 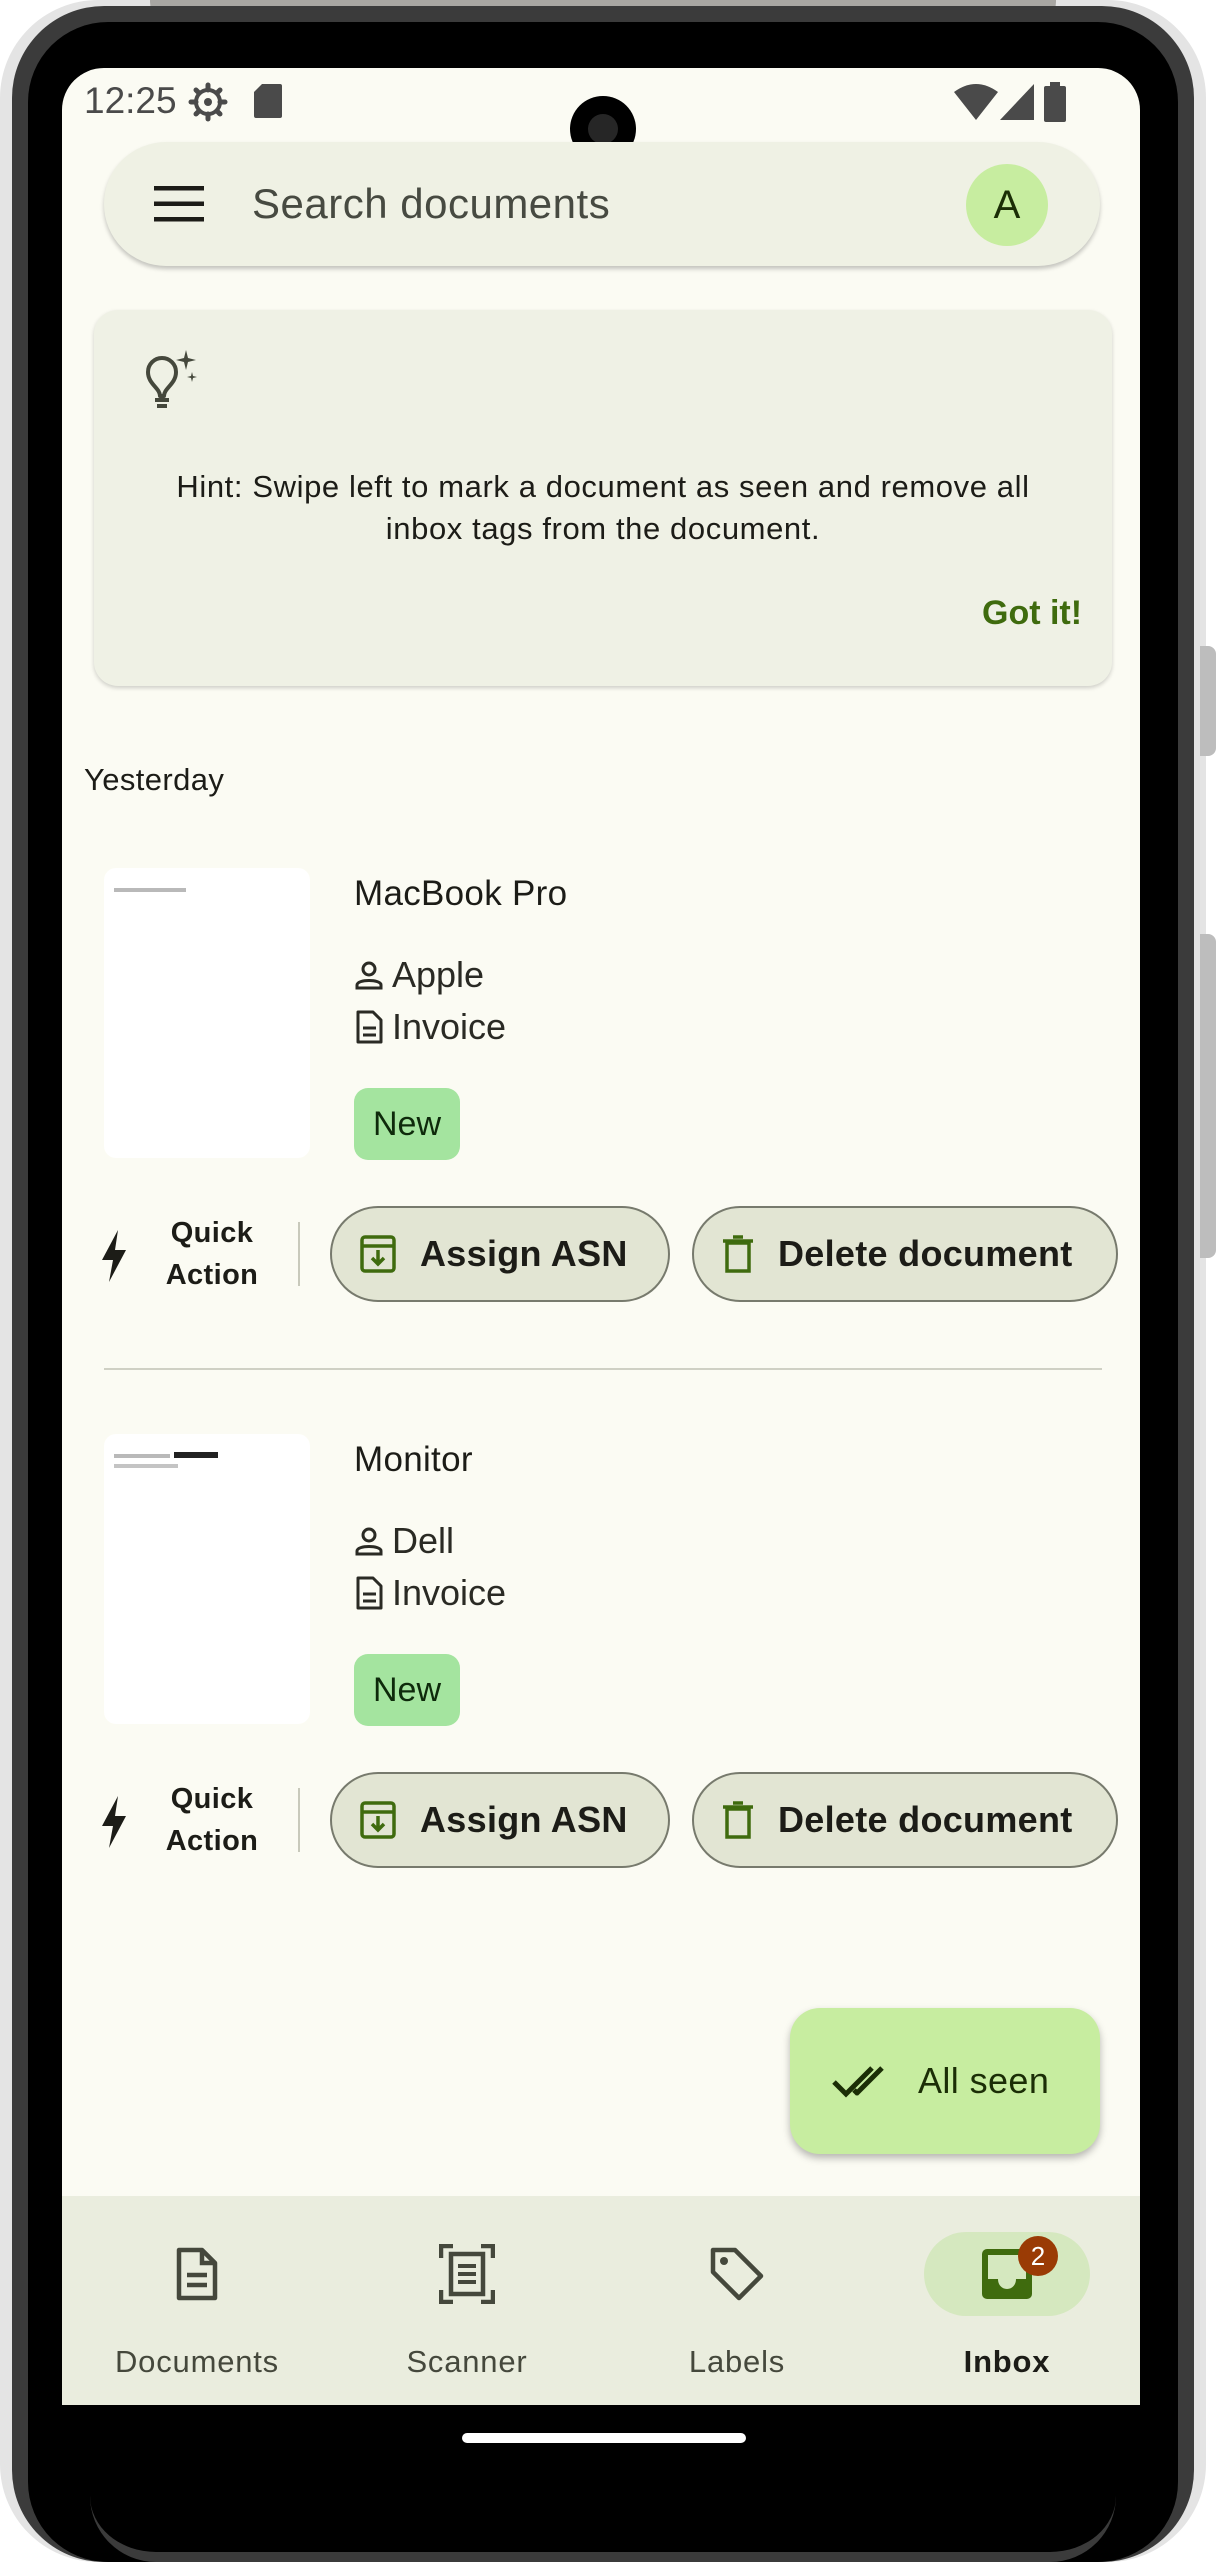 I want to click on nav-item-scanner: Scanner, so click(x=467, y=2300).